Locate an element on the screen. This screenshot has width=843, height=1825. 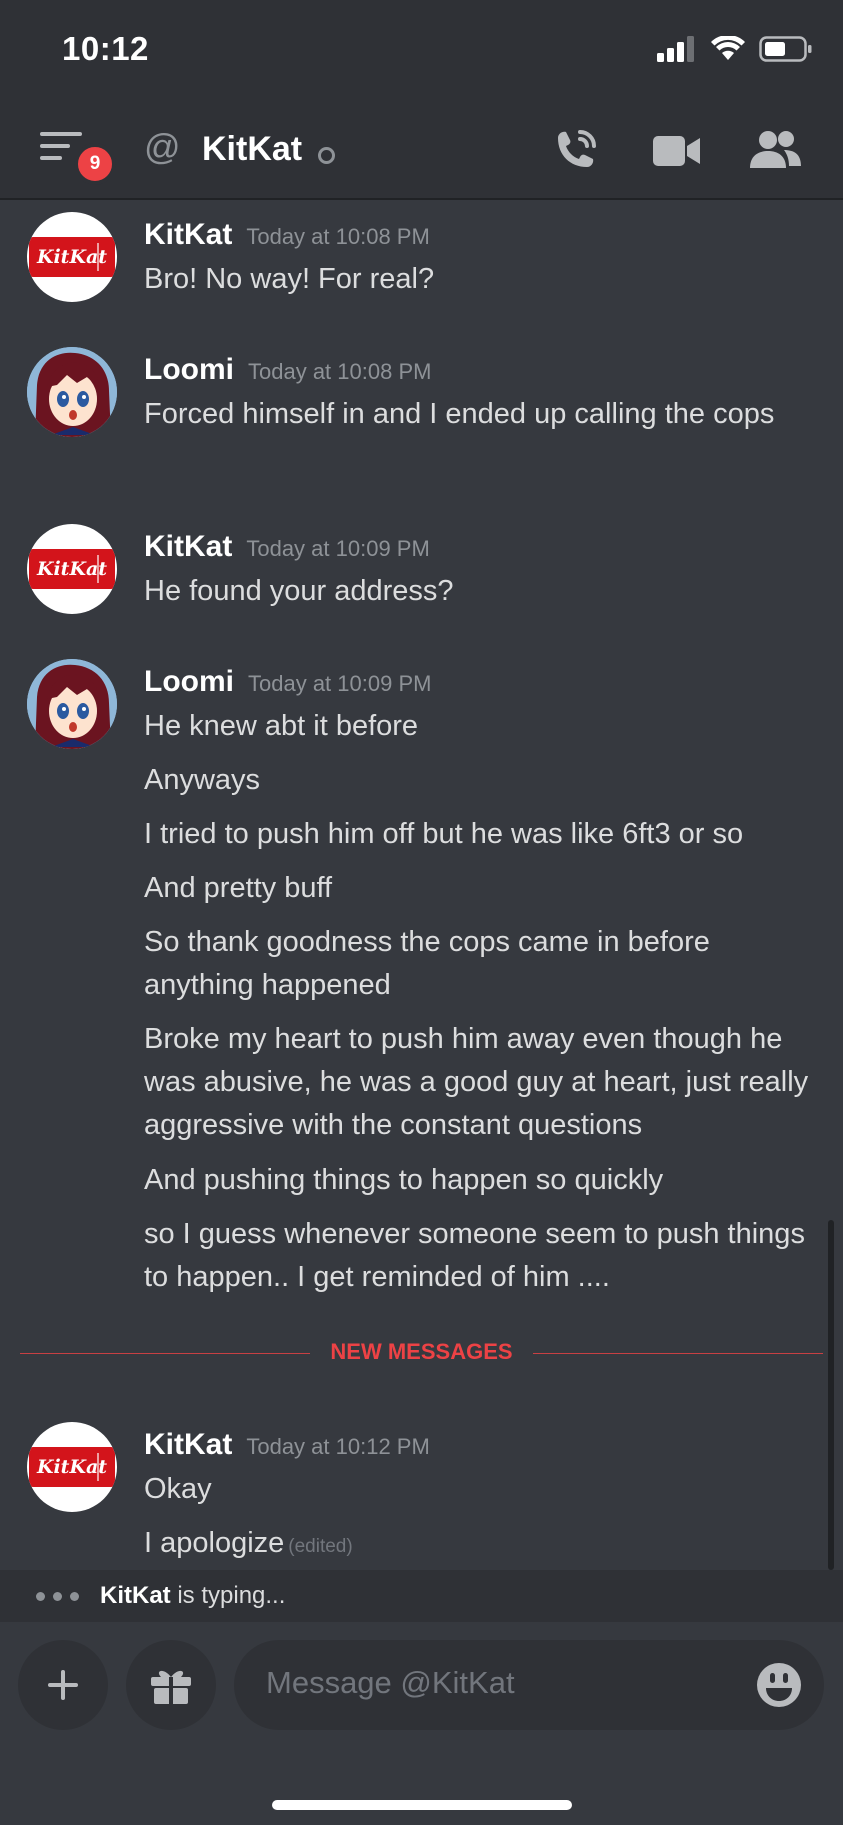
video-icon is located at coordinates (676, 151).